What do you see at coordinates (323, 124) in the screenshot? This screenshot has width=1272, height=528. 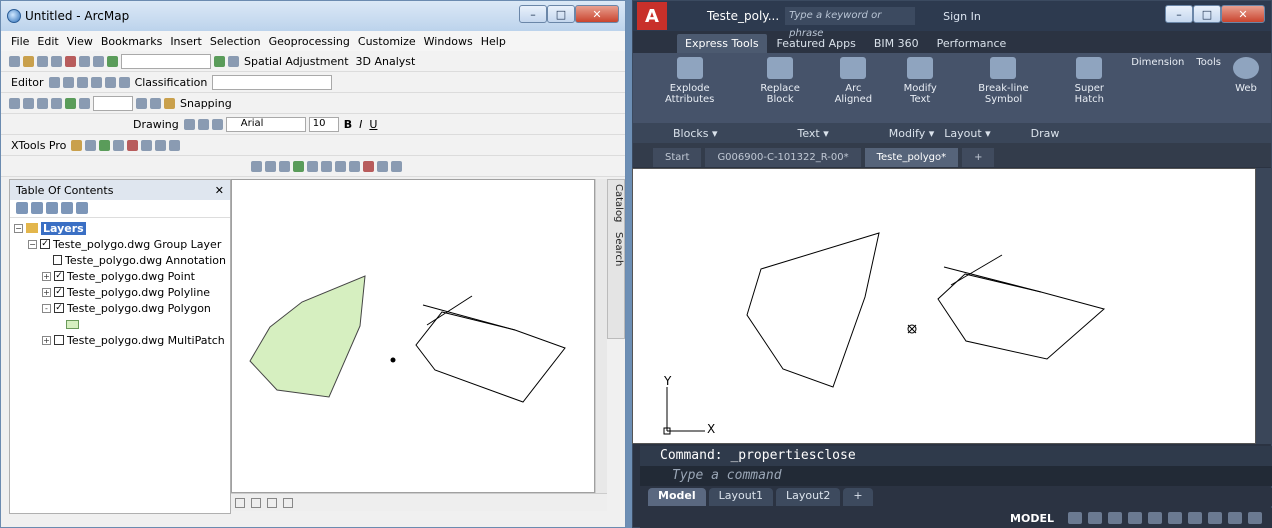 I see `font-size-combo: 10` at bounding box center [323, 124].